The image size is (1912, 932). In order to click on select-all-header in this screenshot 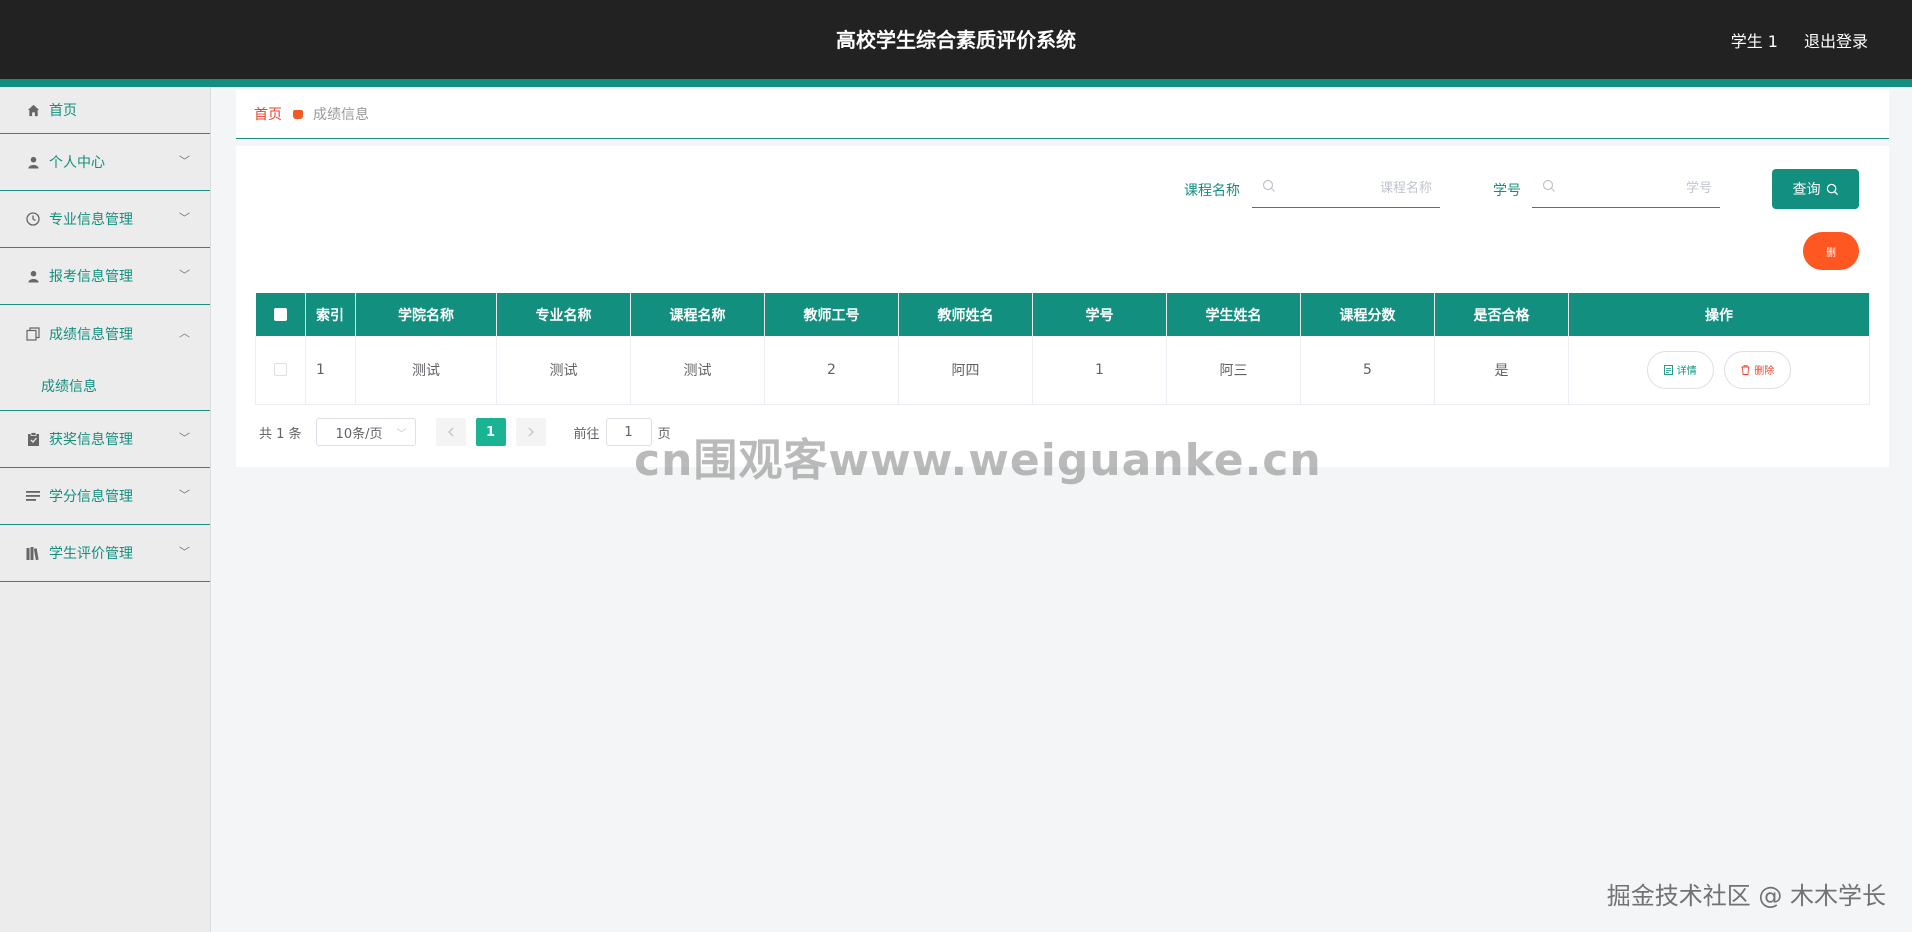, I will do `click(280, 314)`.